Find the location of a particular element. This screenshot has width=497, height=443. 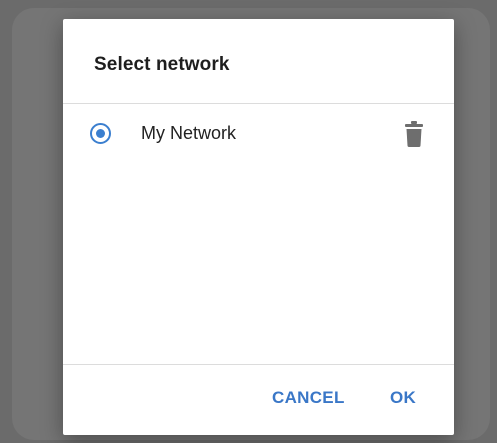

network-name: My Network is located at coordinates (189, 133).